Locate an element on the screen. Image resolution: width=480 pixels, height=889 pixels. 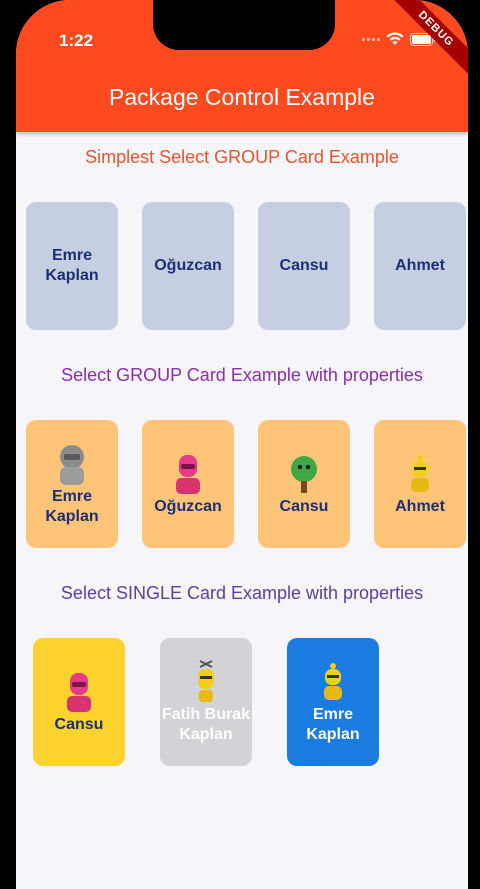
signal-icon is located at coordinates (371, 39).